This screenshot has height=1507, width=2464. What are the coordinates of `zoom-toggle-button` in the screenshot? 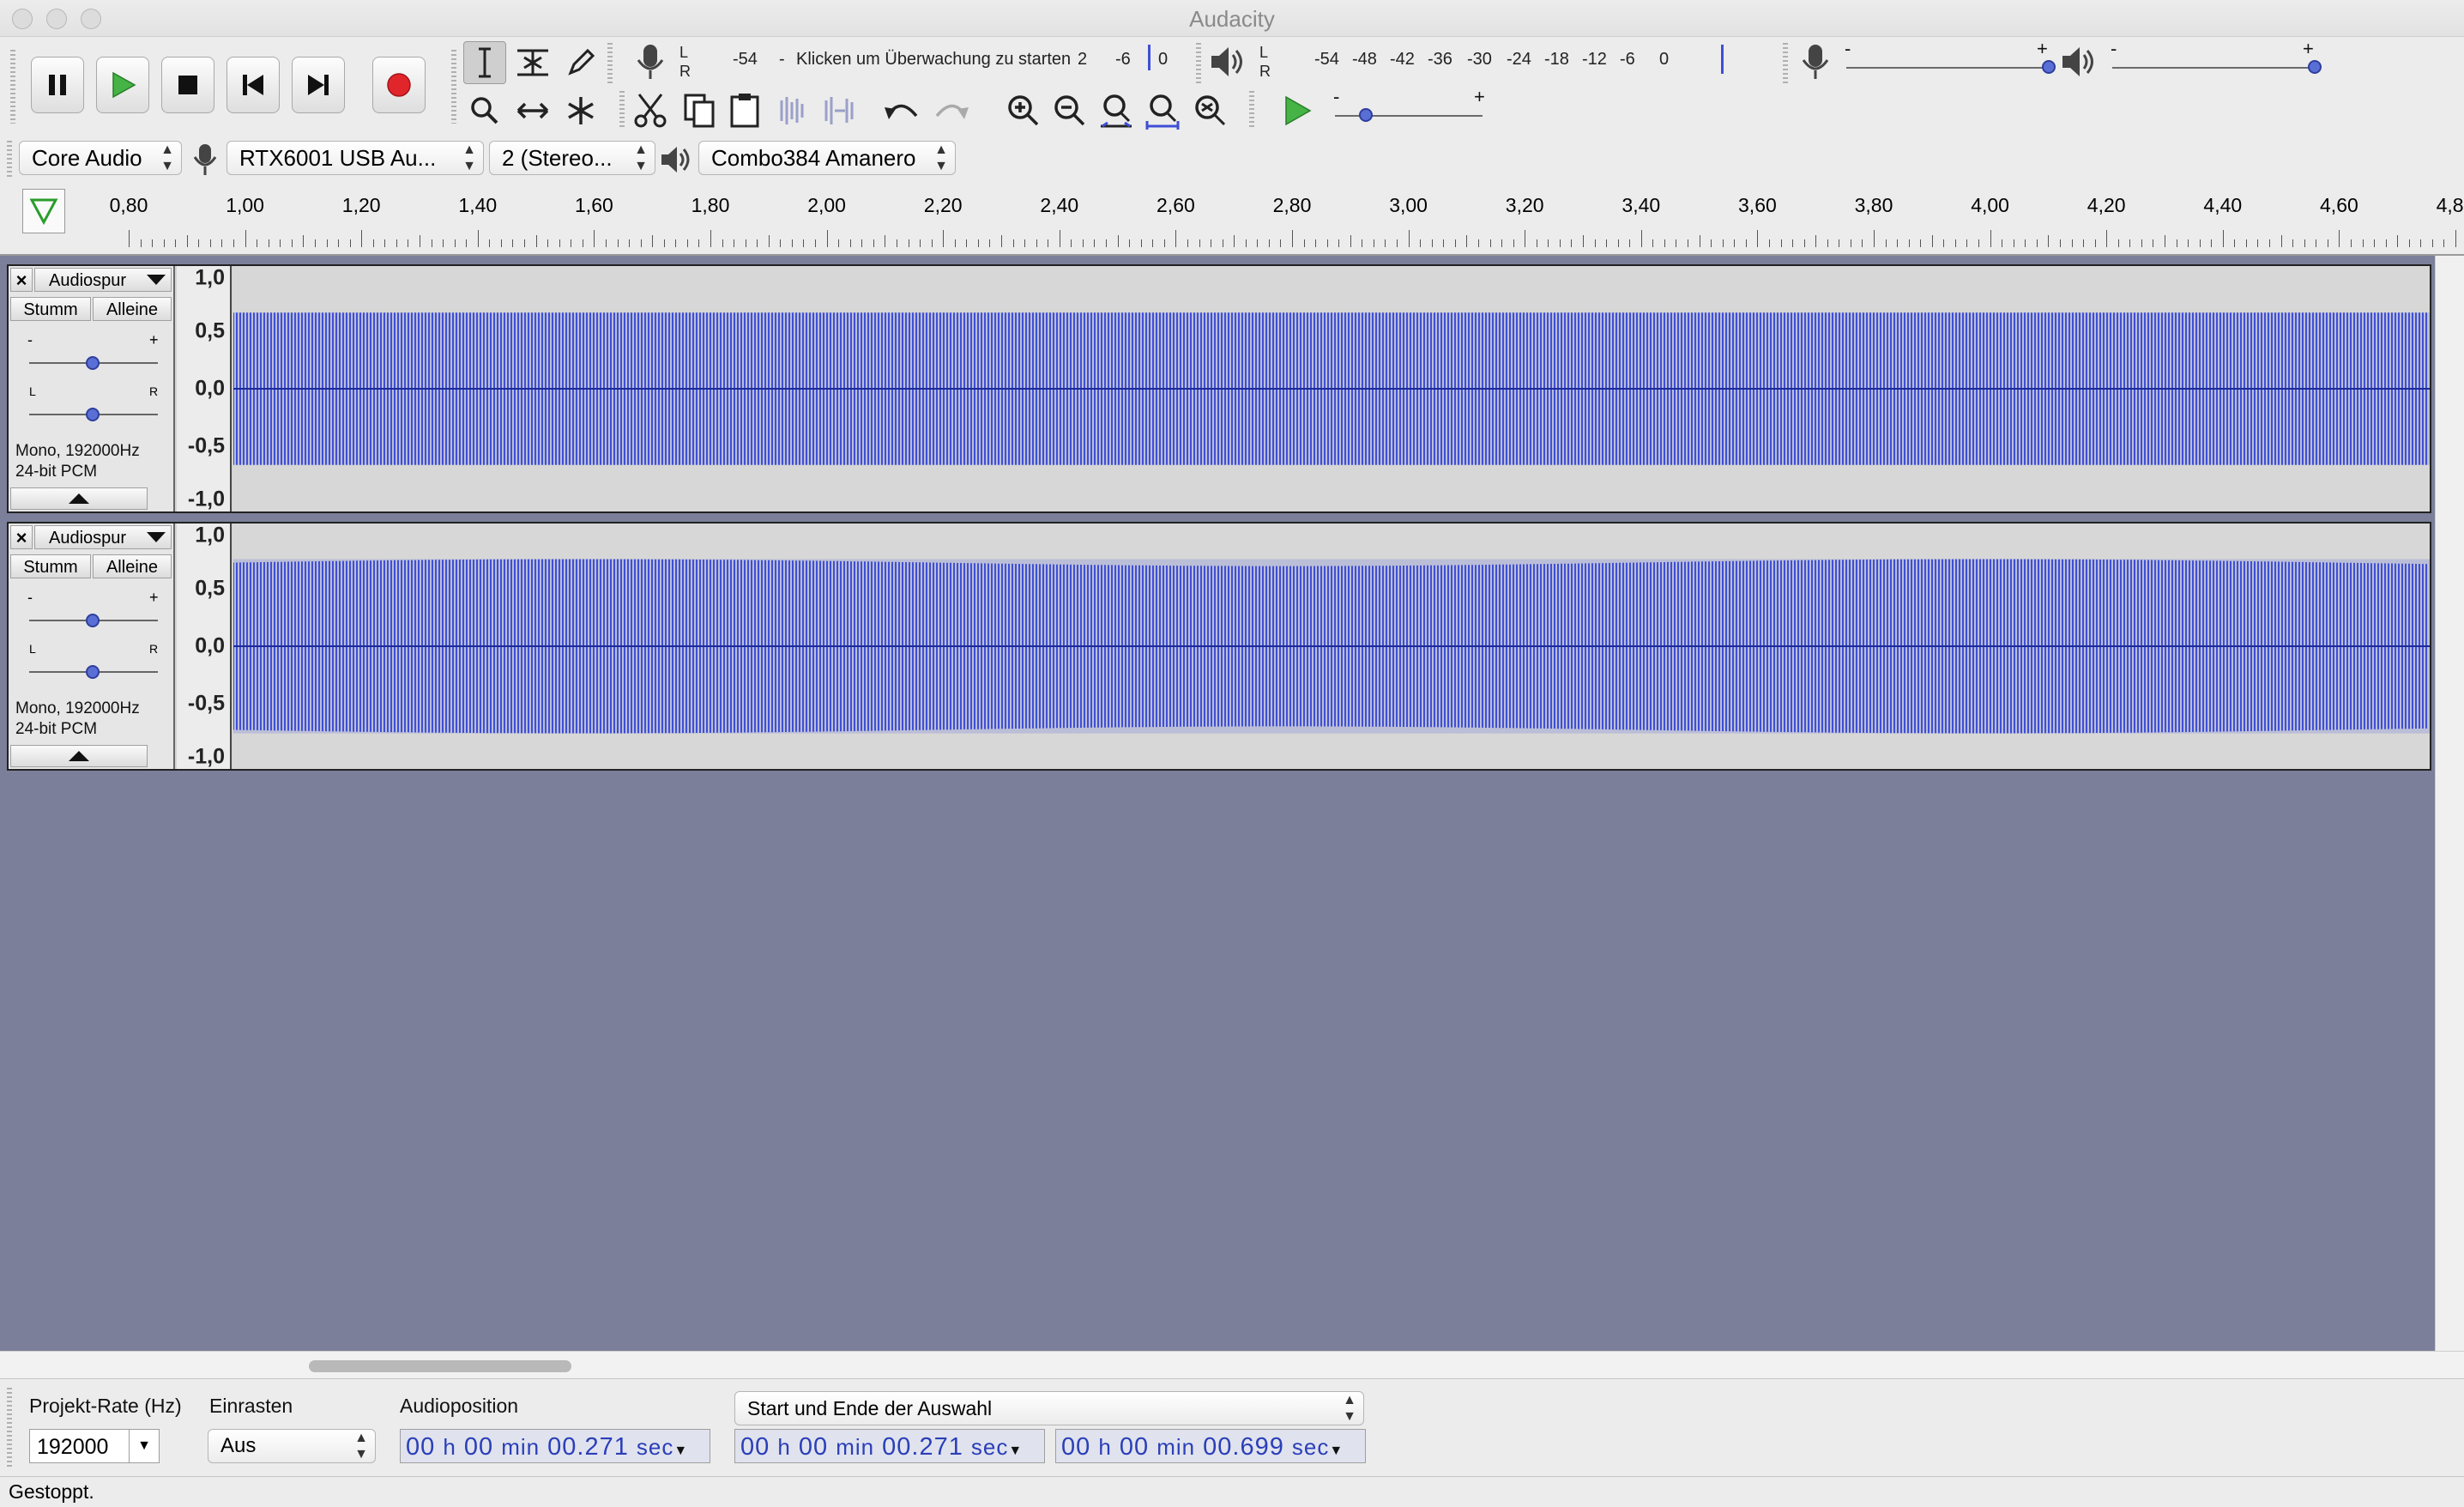 It's located at (1210, 110).